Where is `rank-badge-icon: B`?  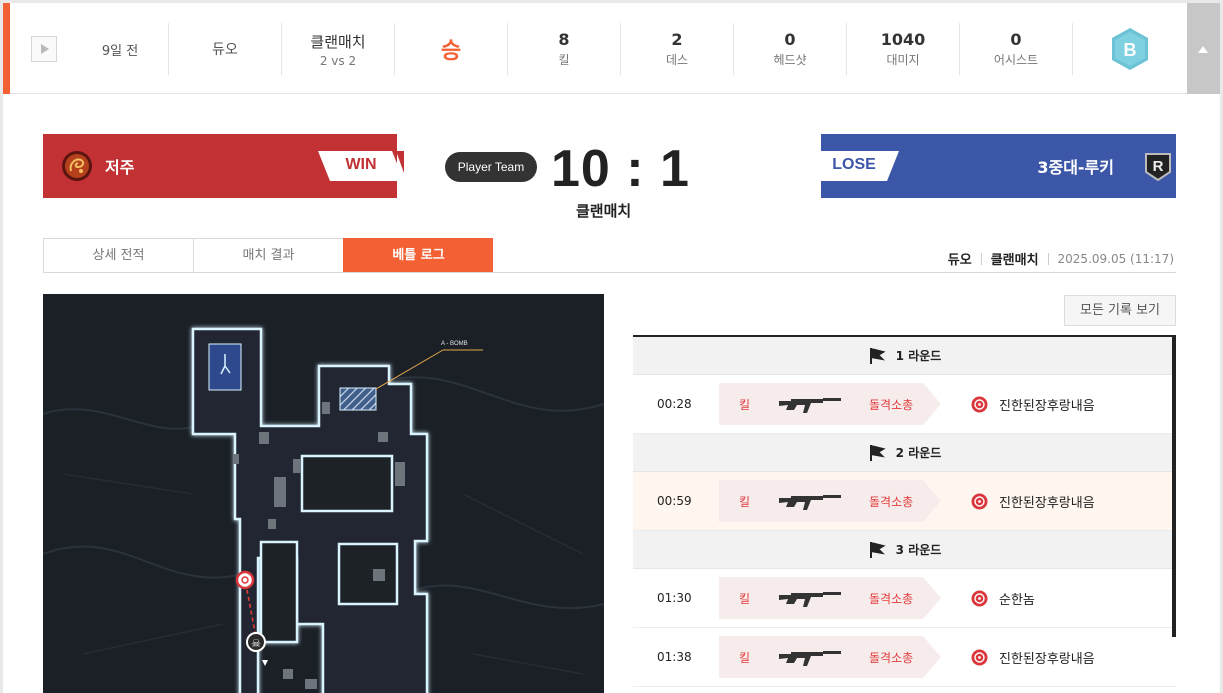 rank-badge-icon: B is located at coordinates (1130, 49).